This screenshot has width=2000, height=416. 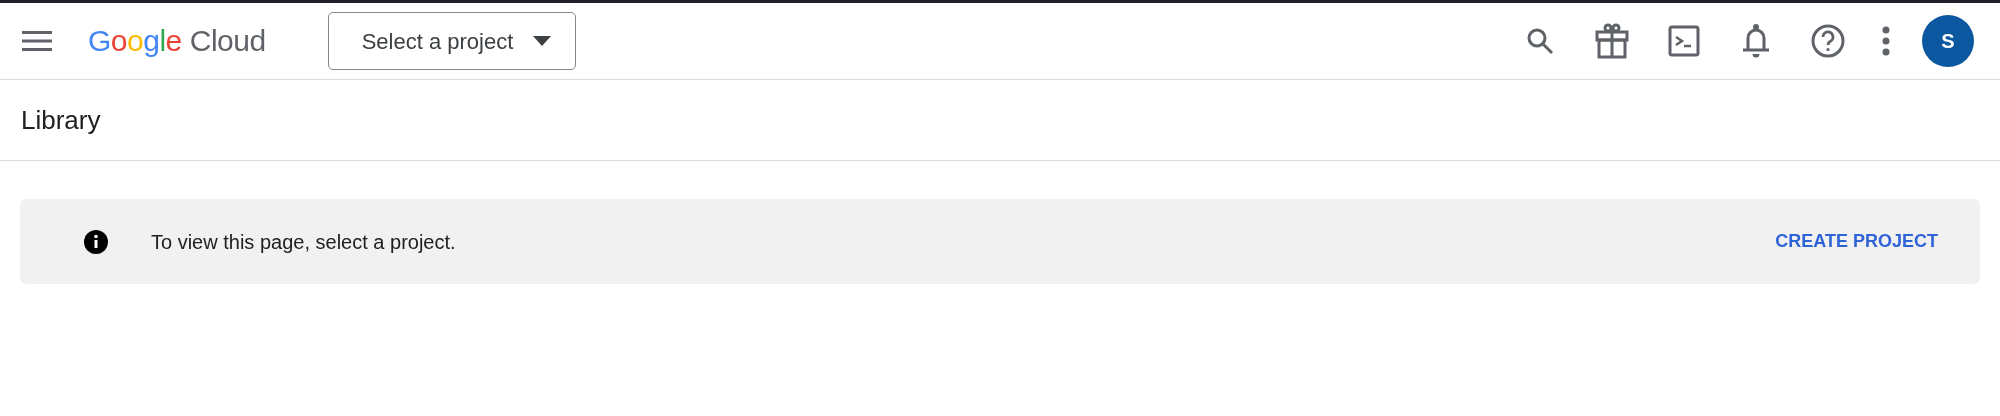 What do you see at coordinates (177, 41) in the screenshot?
I see `google-cloud-logo: Google Cloud` at bounding box center [177, 41].